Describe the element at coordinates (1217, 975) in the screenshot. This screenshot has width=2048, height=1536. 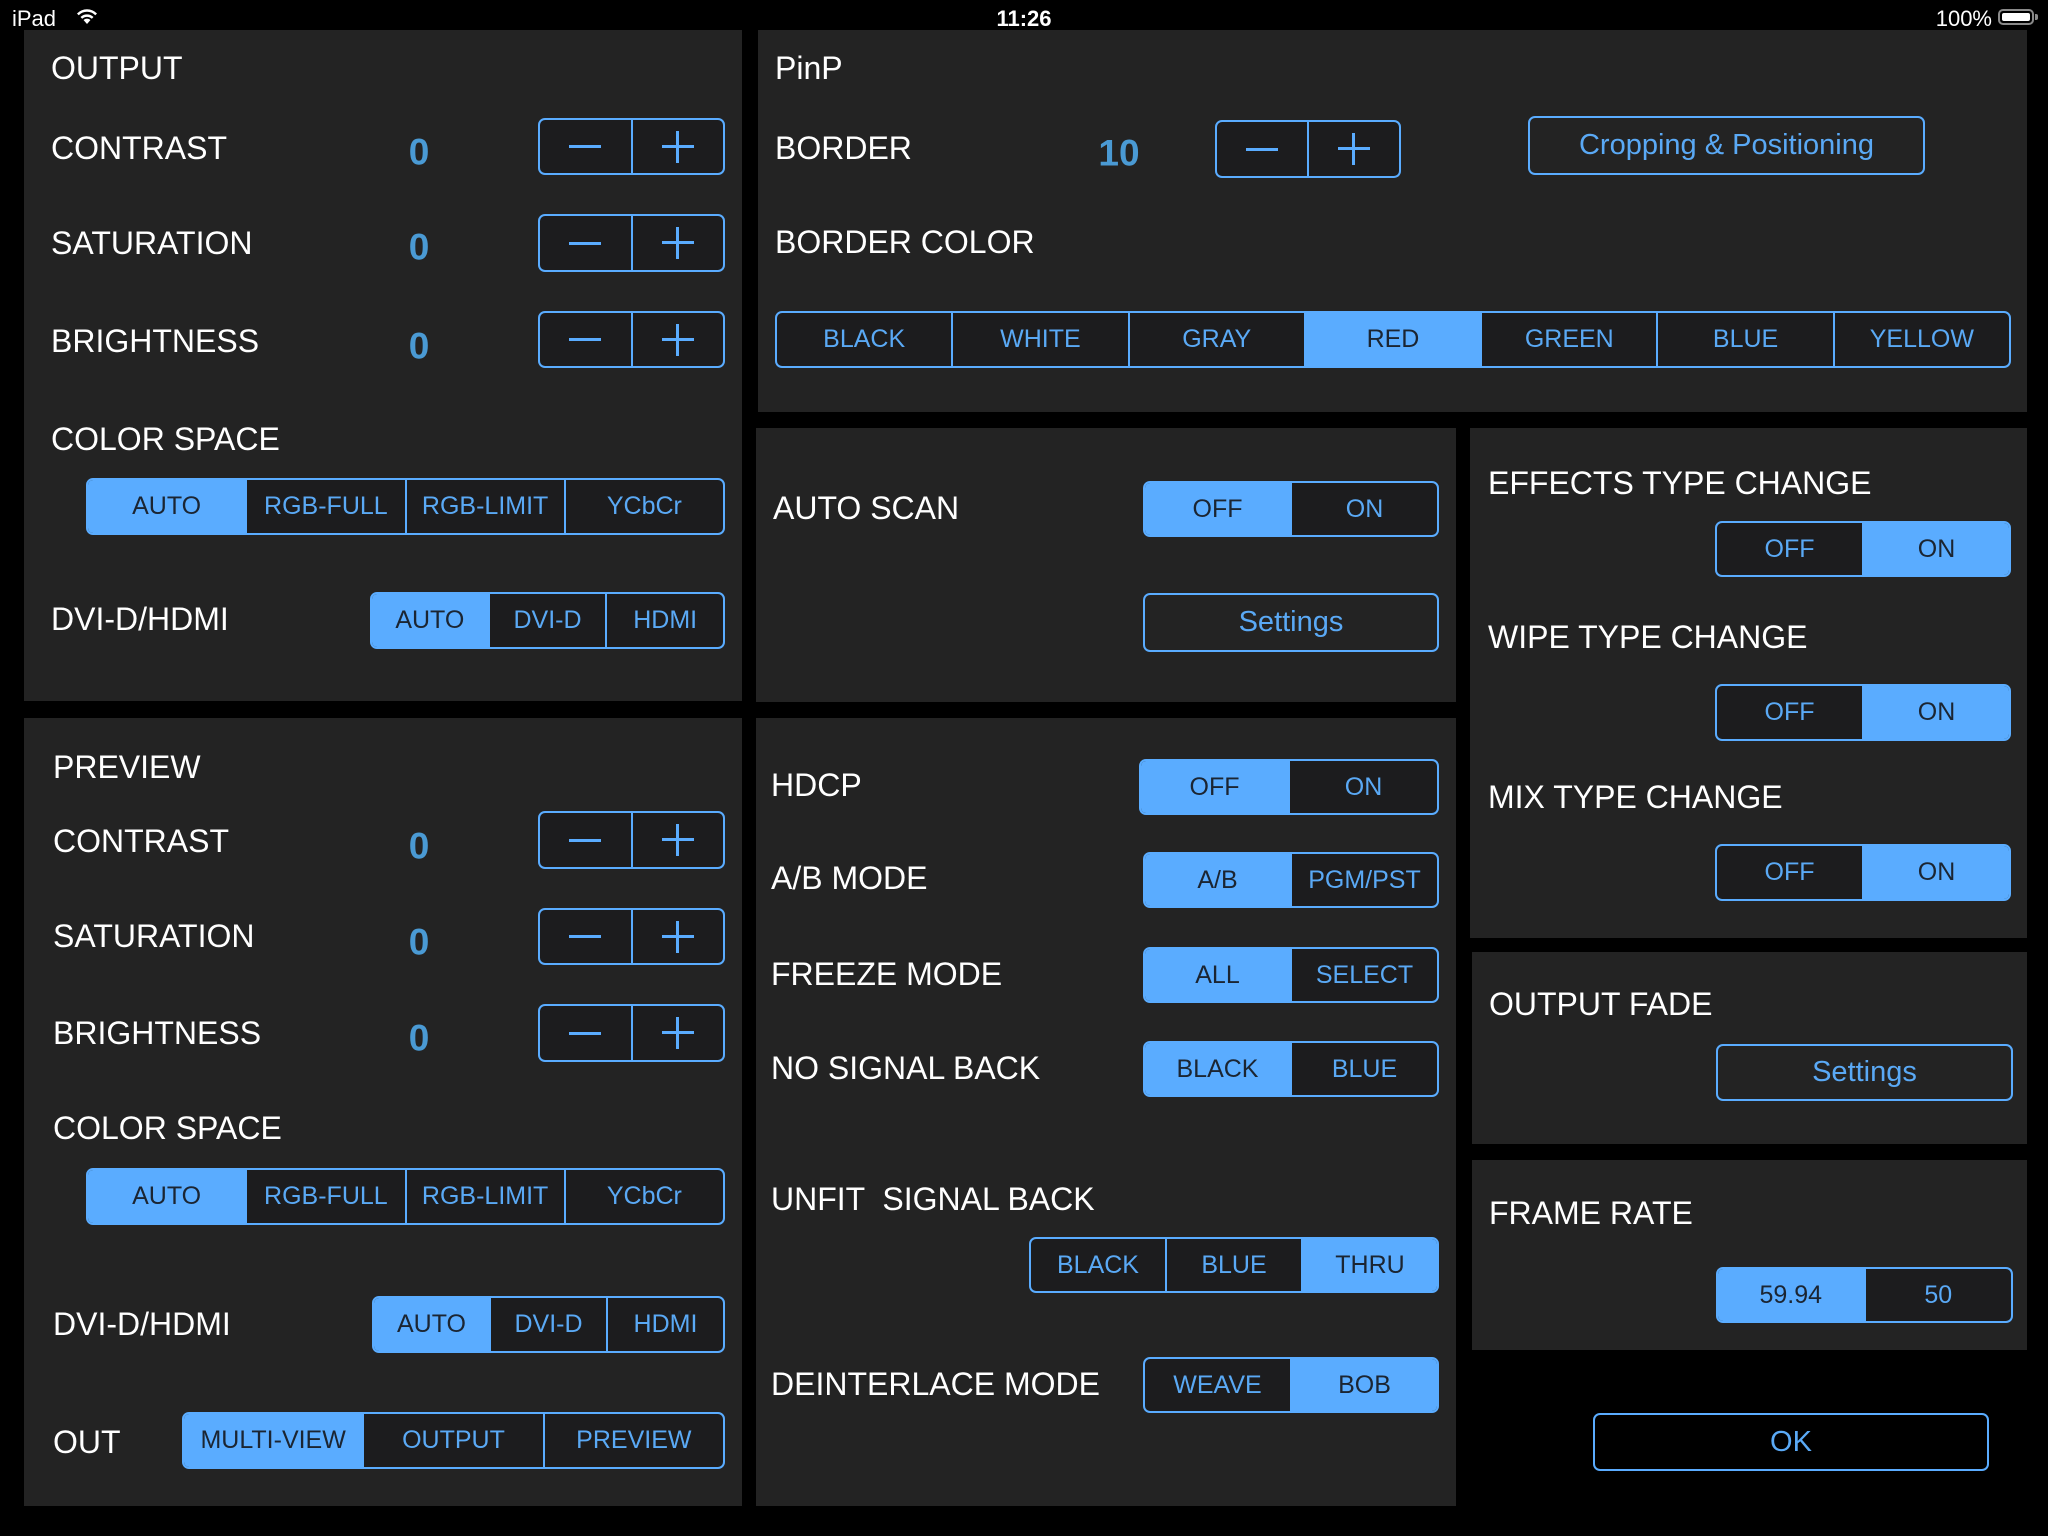
I see `segment-option-all: ALL` at that location.